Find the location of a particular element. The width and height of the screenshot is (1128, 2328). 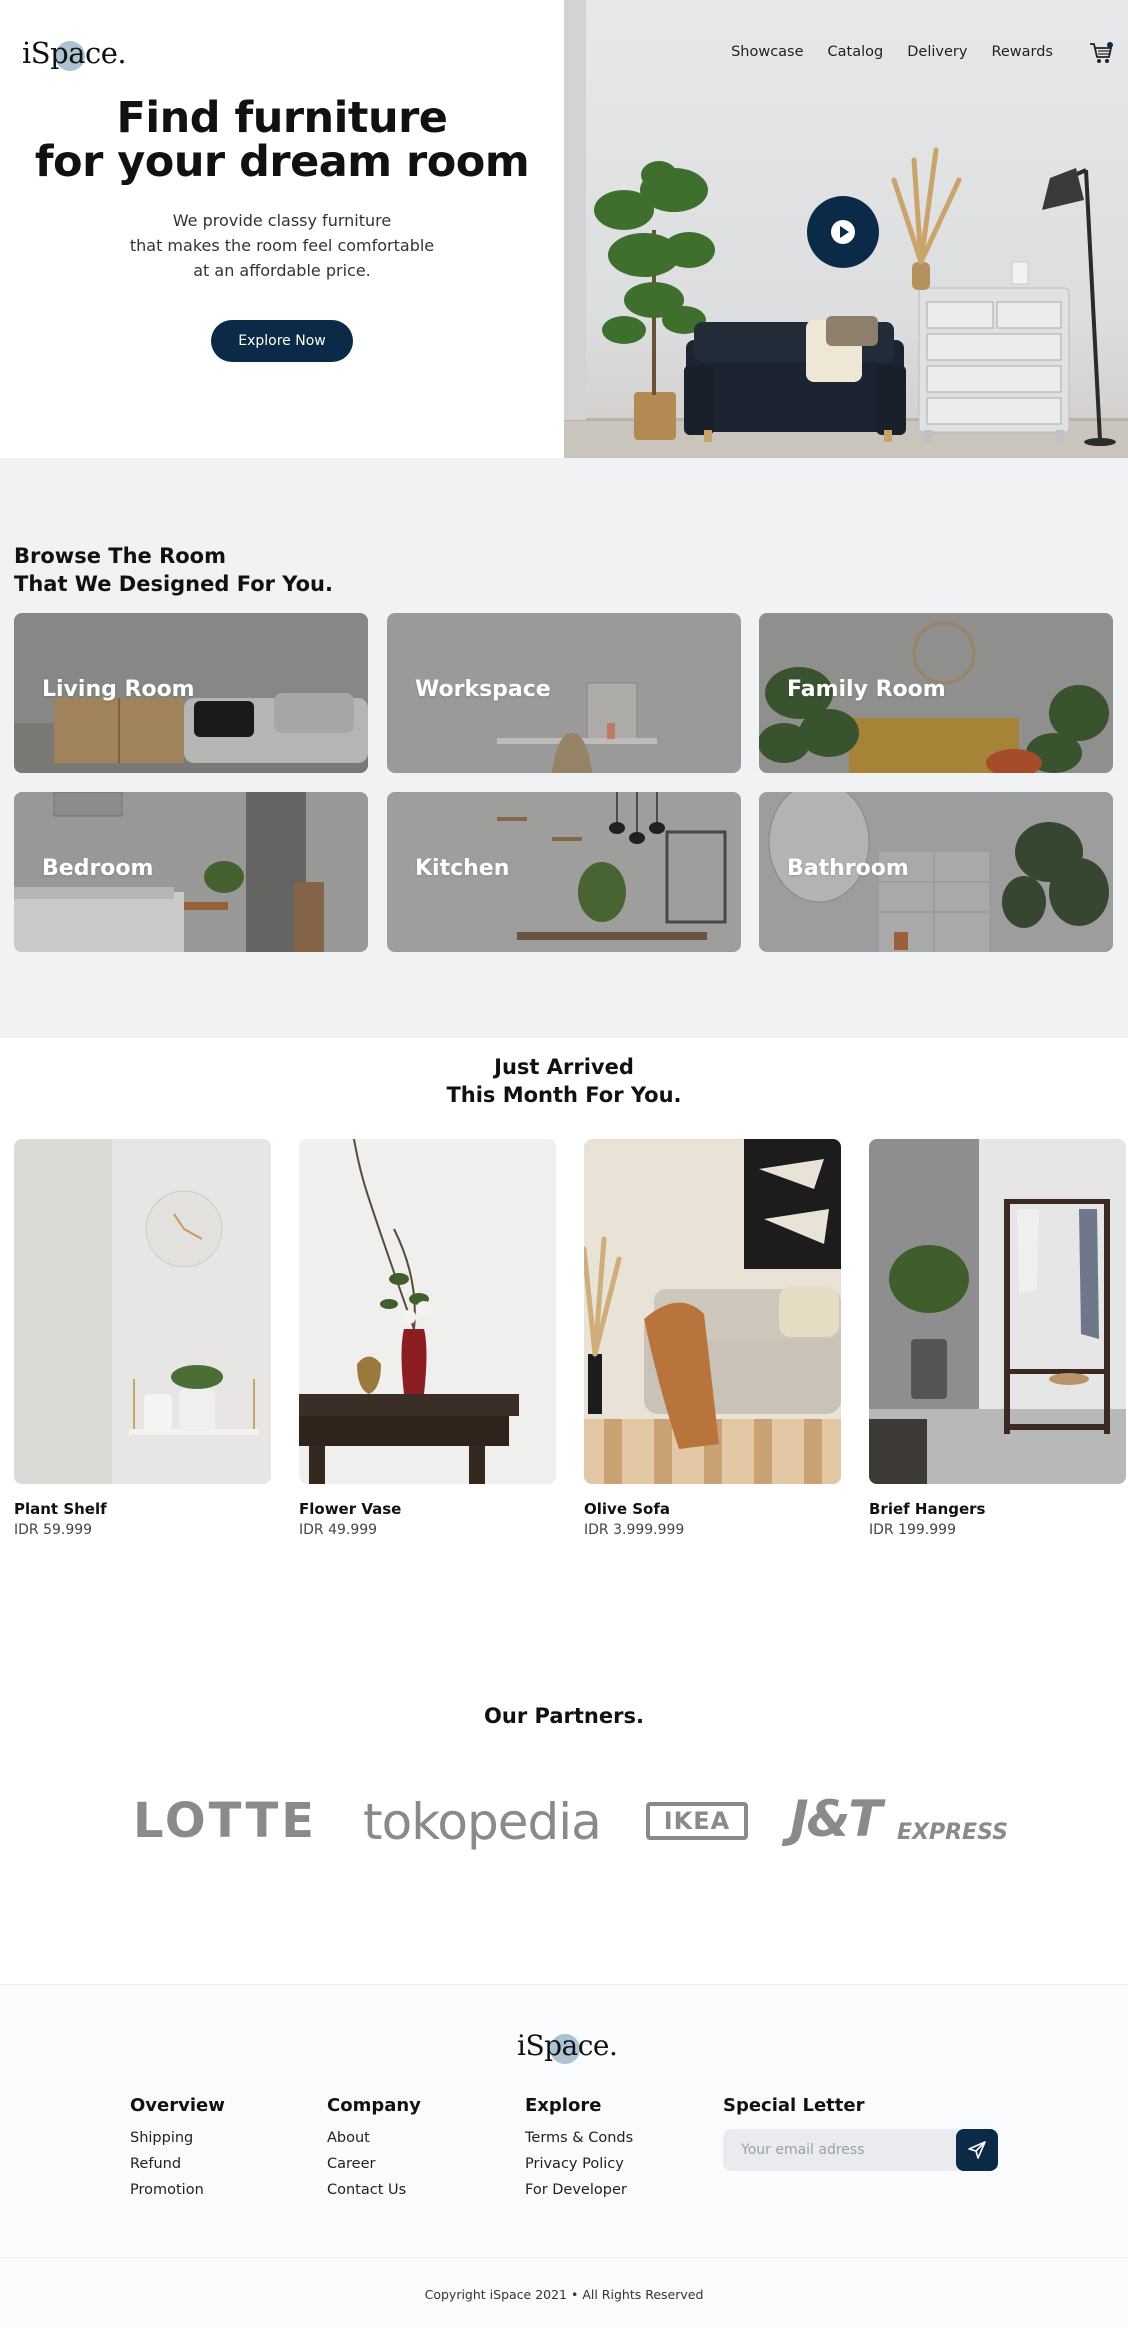

hero-image: Showcase Catalog Delivery Rewards is located at coordinates (846, 229).